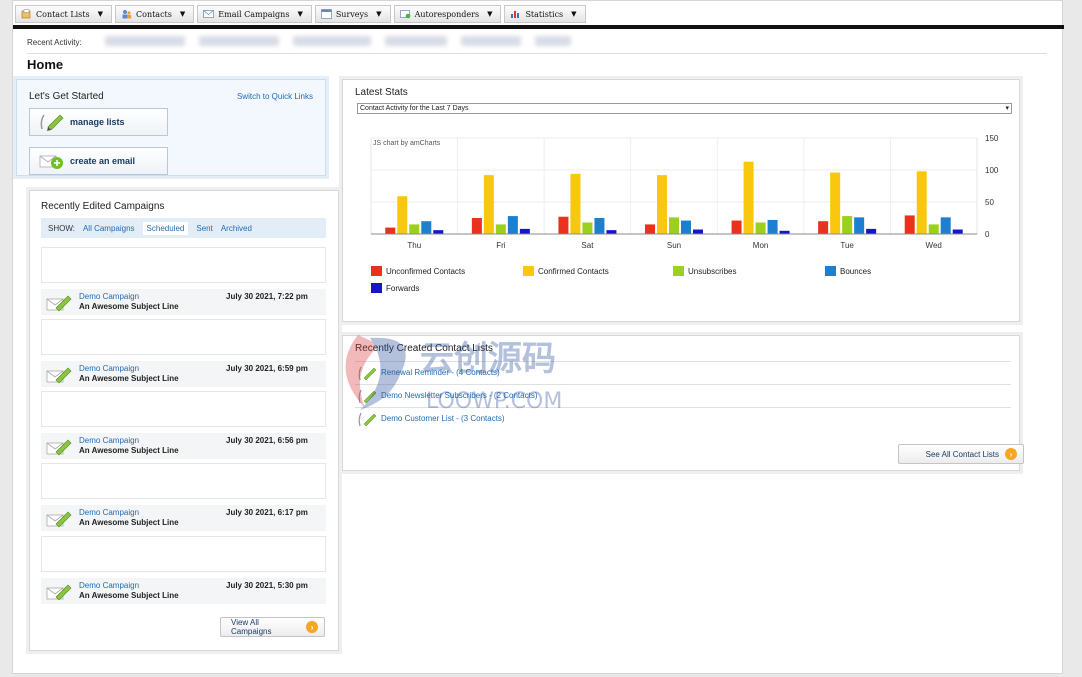 Image resolution: width=1082 pixels, height=677 pixels. What do you see at coordinates (54, 42) in the screenshot?
I see `recent-activity-label: Recent Activity:` at bounding box center [54, 42].